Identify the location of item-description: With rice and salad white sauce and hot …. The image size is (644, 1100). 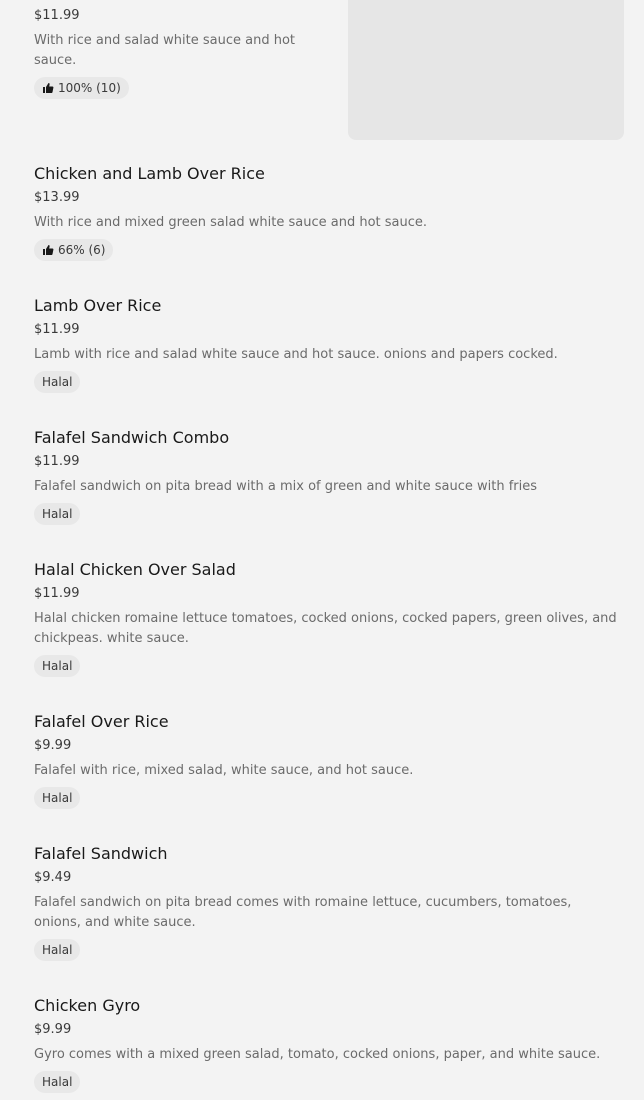
(165, 50).